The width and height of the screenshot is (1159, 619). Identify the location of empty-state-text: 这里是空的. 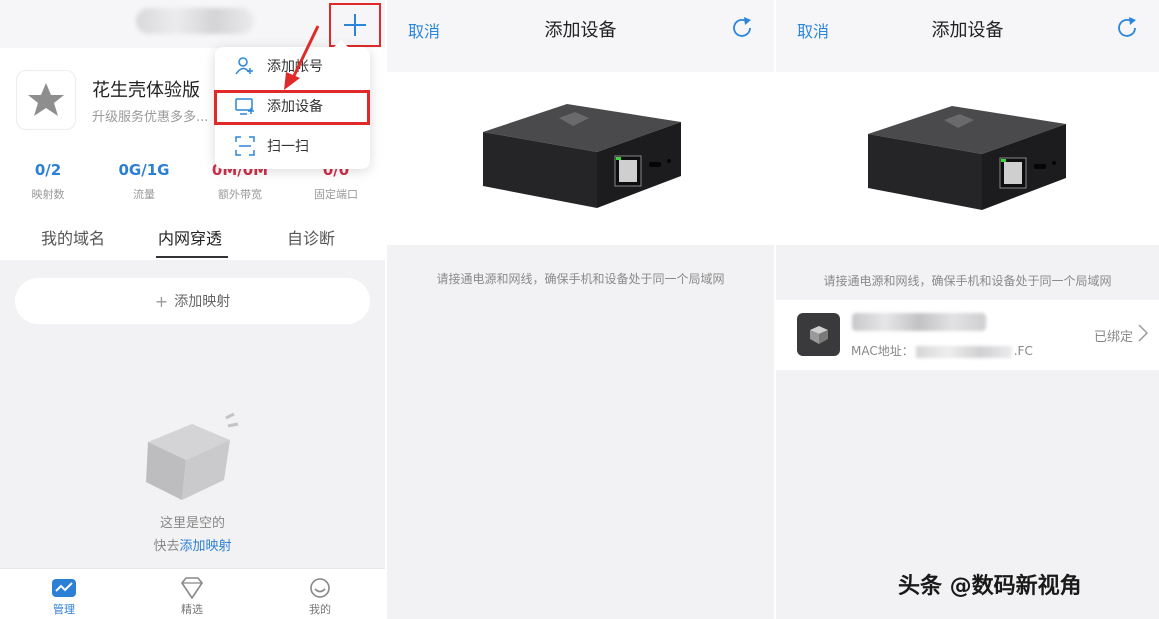
(192, 523).